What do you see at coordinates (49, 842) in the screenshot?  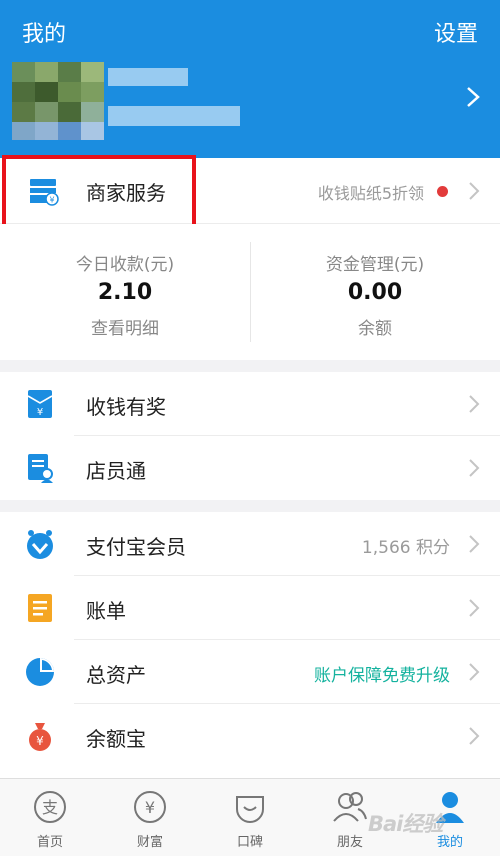 I see `tab-label: 首页` at bounding box center [49, 842].